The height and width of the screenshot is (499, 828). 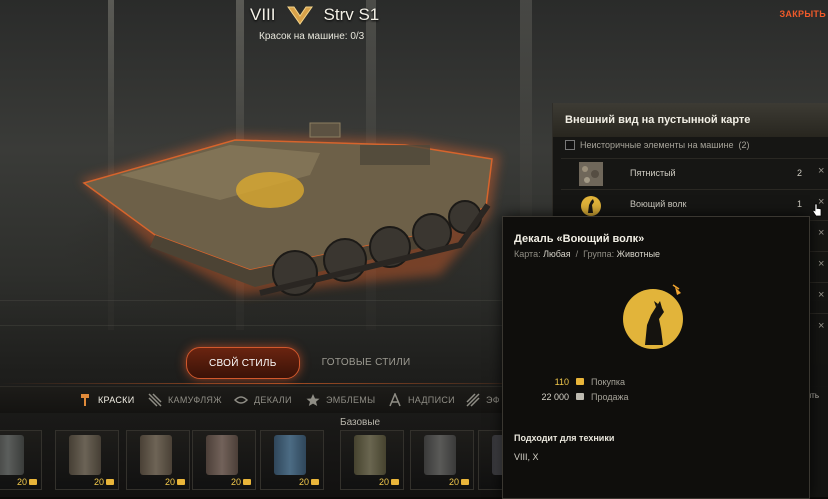 I want to click on fits-value: VIII, X, so click(x=526, y=457).